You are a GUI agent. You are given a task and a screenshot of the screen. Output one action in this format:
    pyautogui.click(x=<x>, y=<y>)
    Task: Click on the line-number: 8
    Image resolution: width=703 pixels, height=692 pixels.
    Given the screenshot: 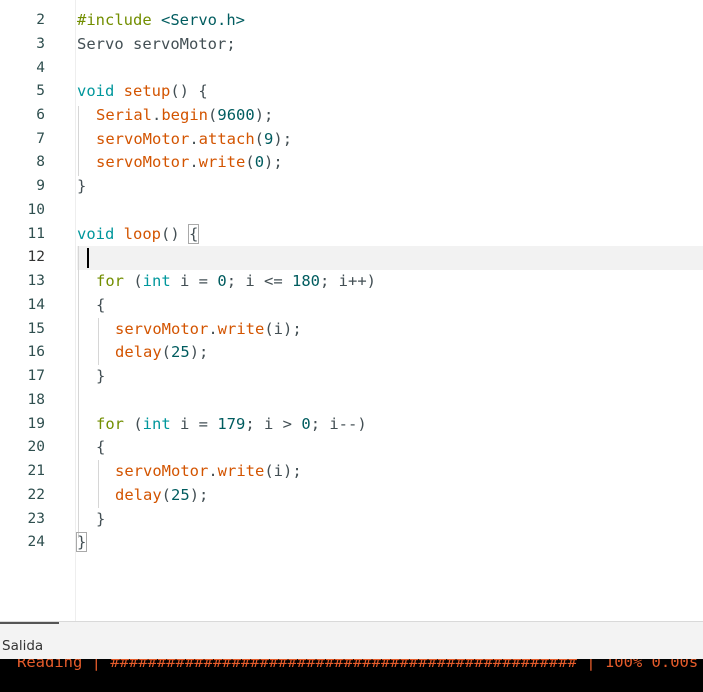 What is the action you would take?
    pyautogui.click(x=40, y=162)
    